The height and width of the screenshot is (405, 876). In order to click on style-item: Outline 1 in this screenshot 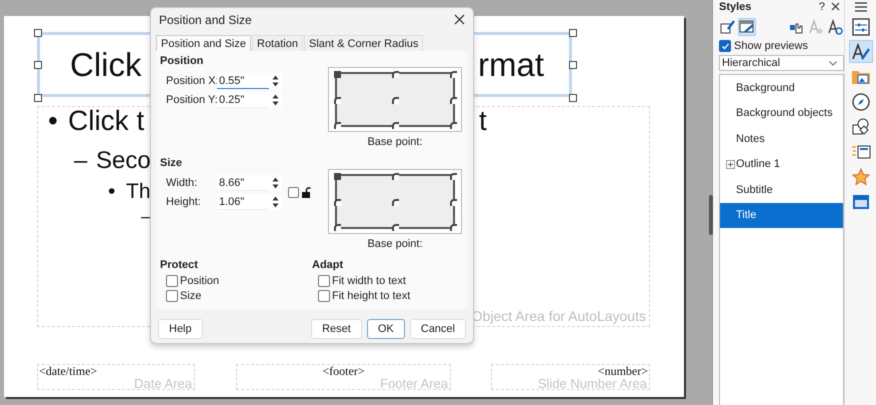, I will do `click(781, 164)`.